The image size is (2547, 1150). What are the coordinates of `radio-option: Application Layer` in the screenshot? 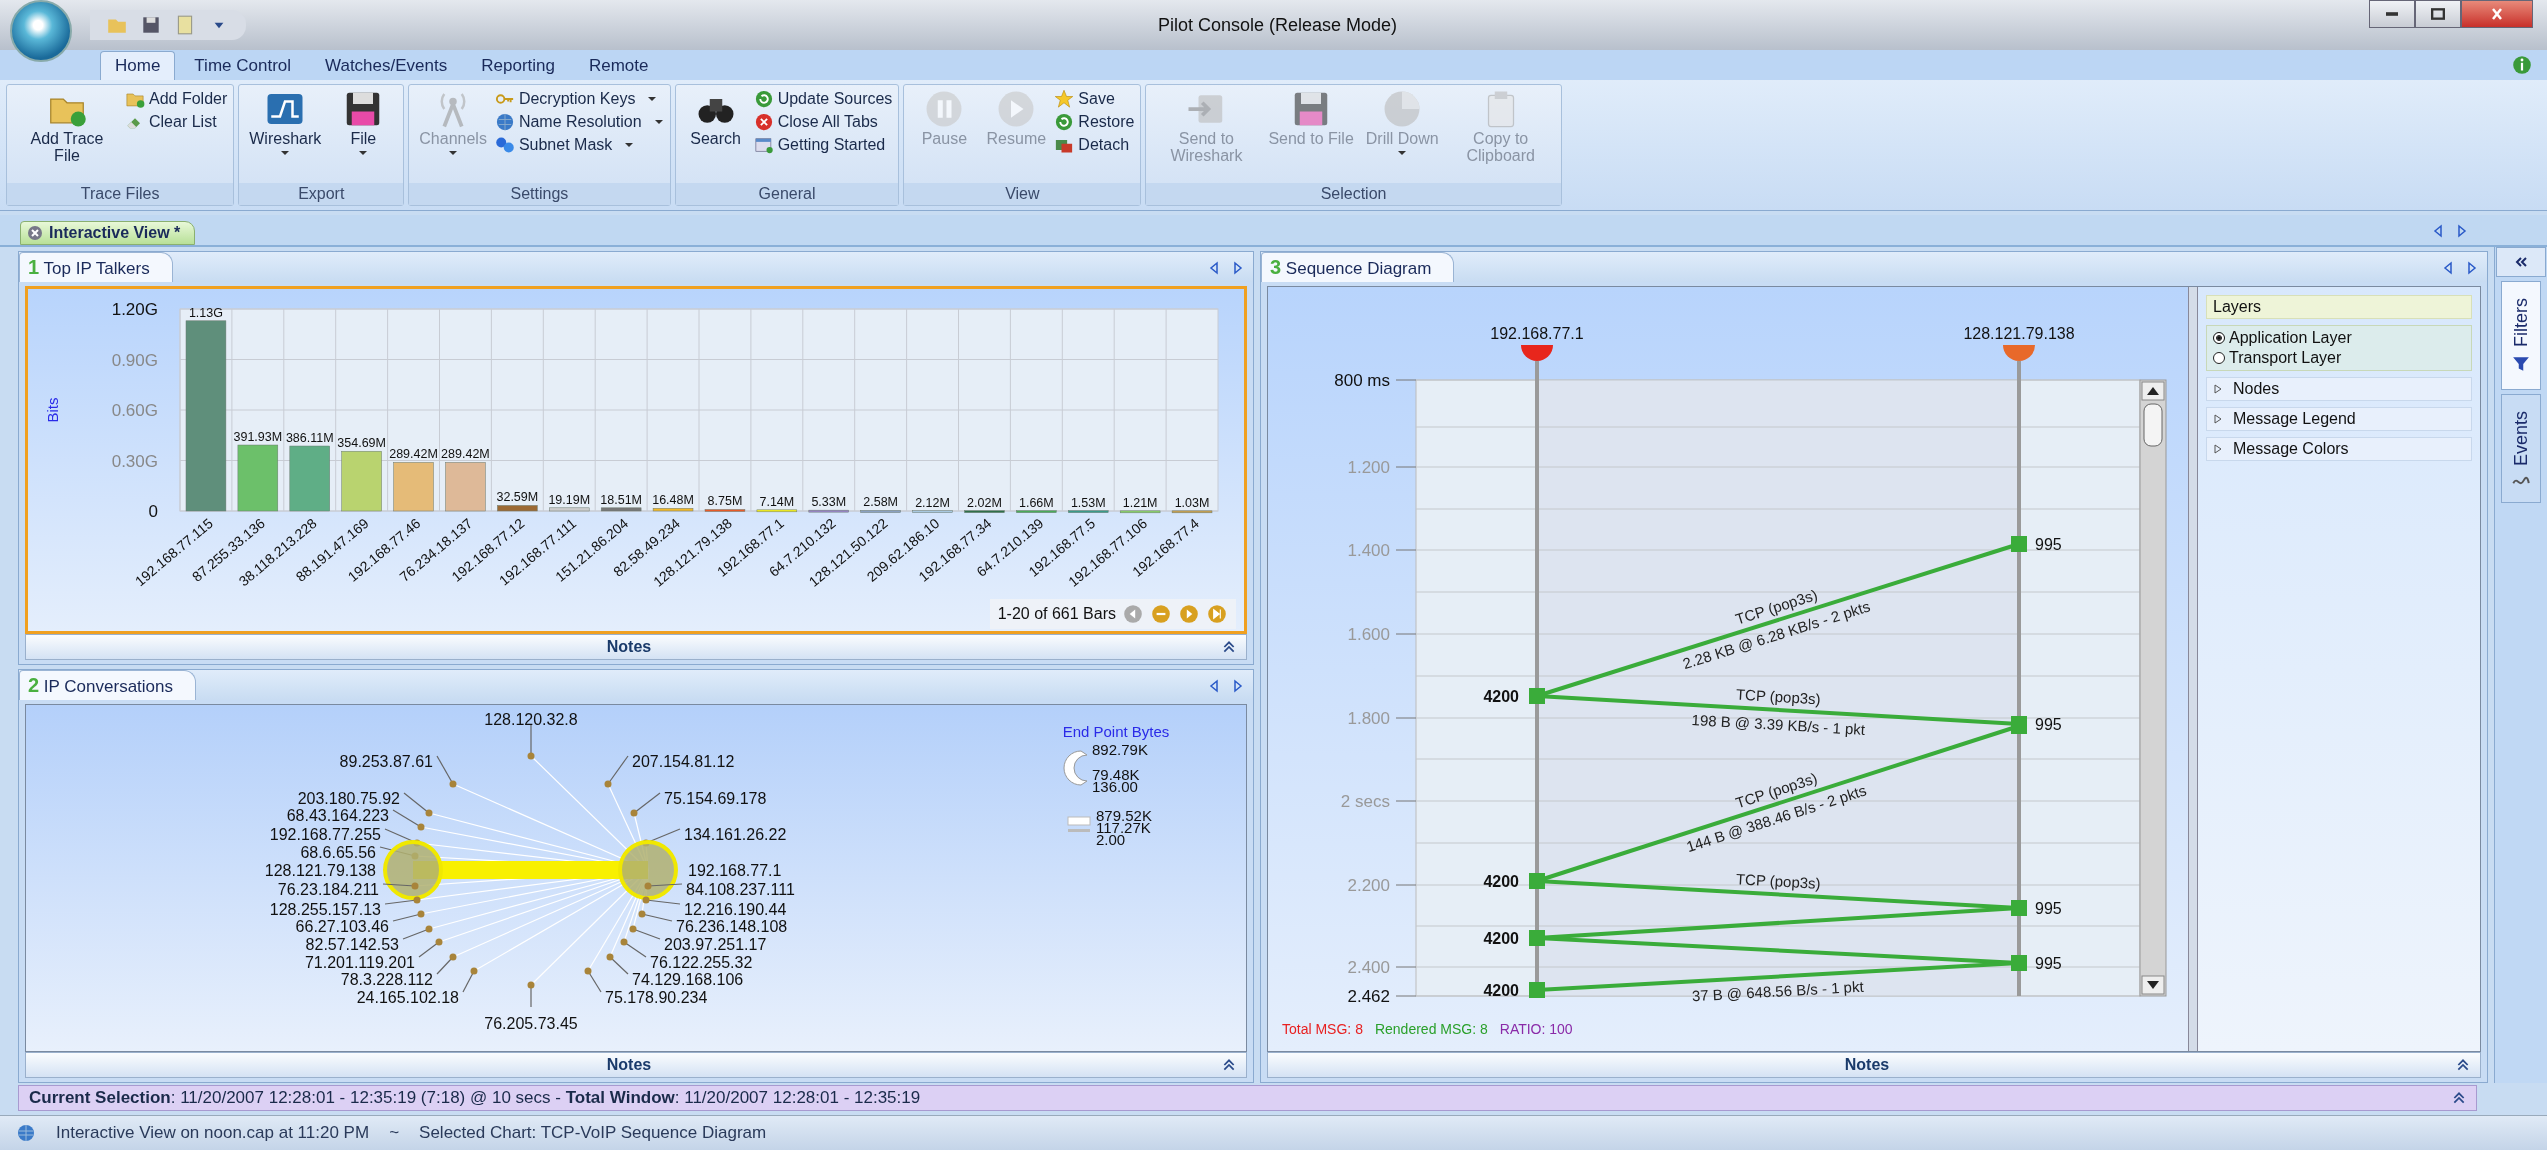 It's located at (2339, 338).